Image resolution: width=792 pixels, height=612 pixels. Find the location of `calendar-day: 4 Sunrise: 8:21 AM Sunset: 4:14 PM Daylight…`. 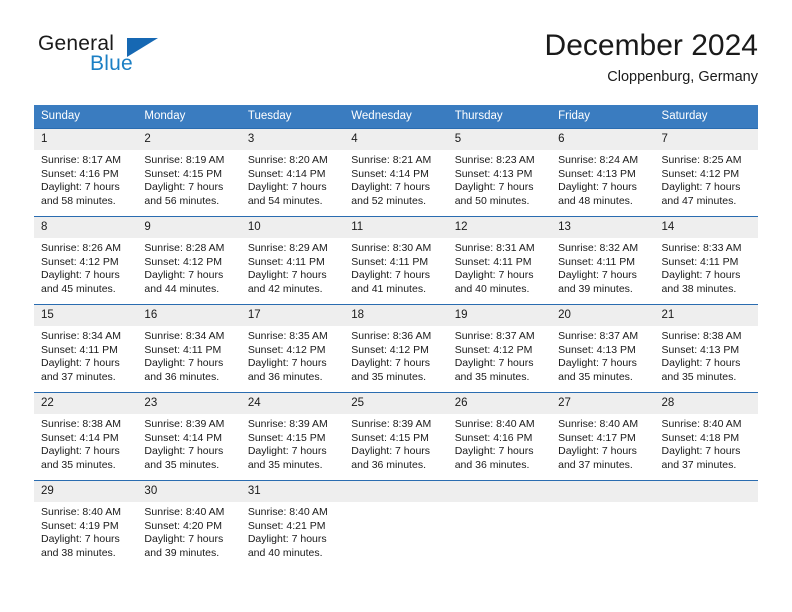

calendar-day: 4 Sunrise: 8:21 AM Sunset: 4:14 PM Daylight… is located at coordinates (396, 172).